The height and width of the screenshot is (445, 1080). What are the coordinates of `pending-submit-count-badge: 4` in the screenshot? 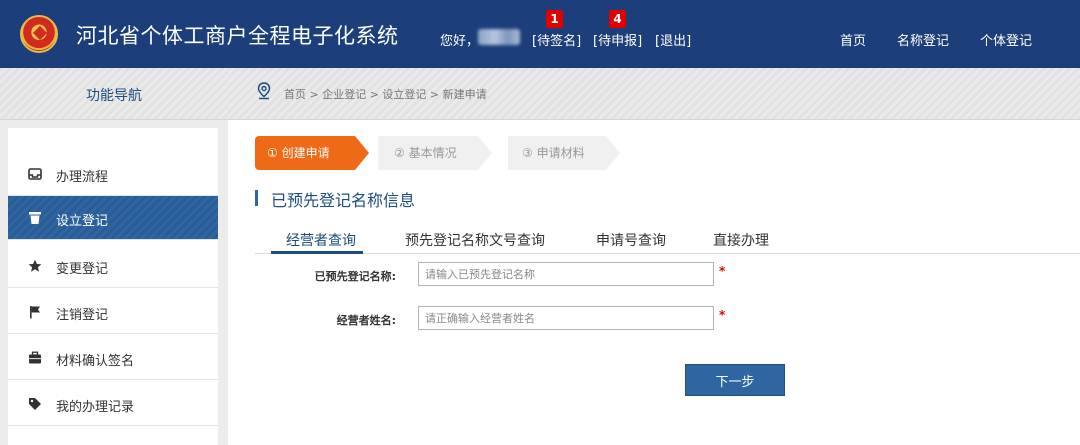 It's located at (617, 19).